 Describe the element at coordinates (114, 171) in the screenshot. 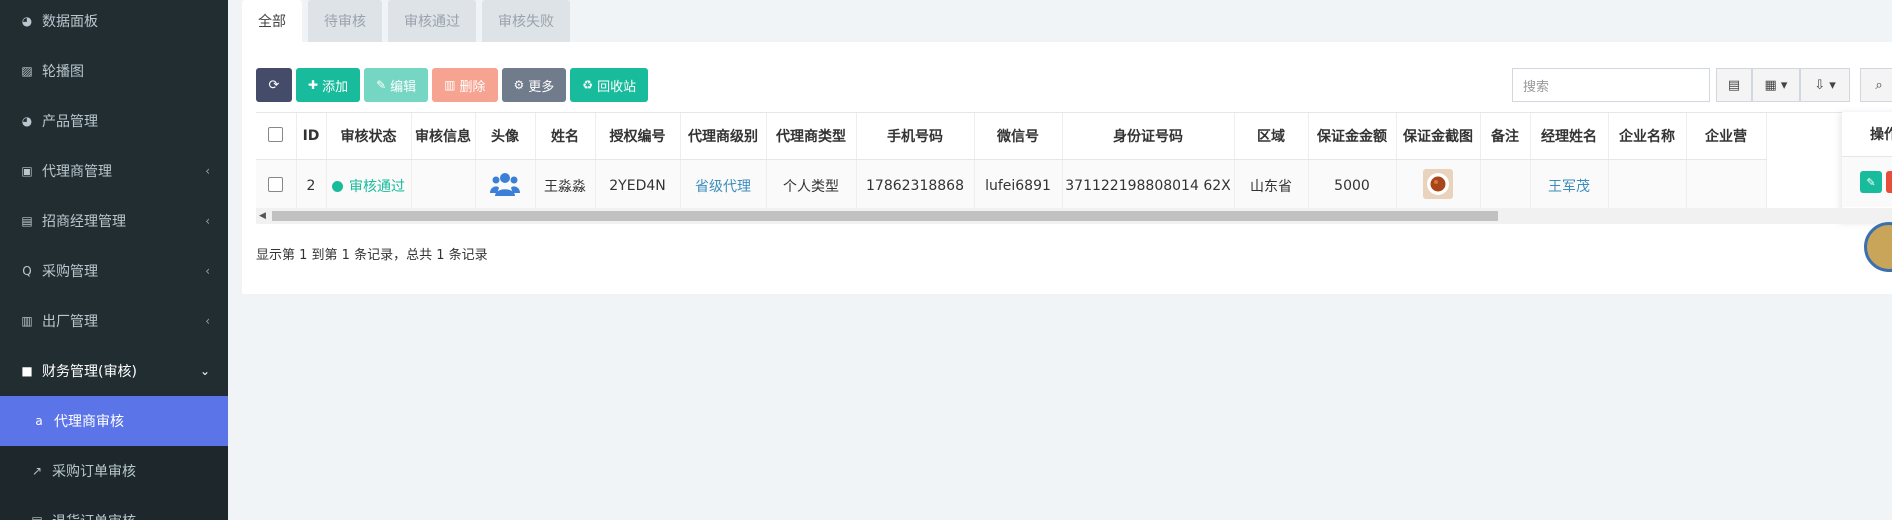

I see `sidebar-item-agents: ▣ 代理商管理 ‹` at that location.